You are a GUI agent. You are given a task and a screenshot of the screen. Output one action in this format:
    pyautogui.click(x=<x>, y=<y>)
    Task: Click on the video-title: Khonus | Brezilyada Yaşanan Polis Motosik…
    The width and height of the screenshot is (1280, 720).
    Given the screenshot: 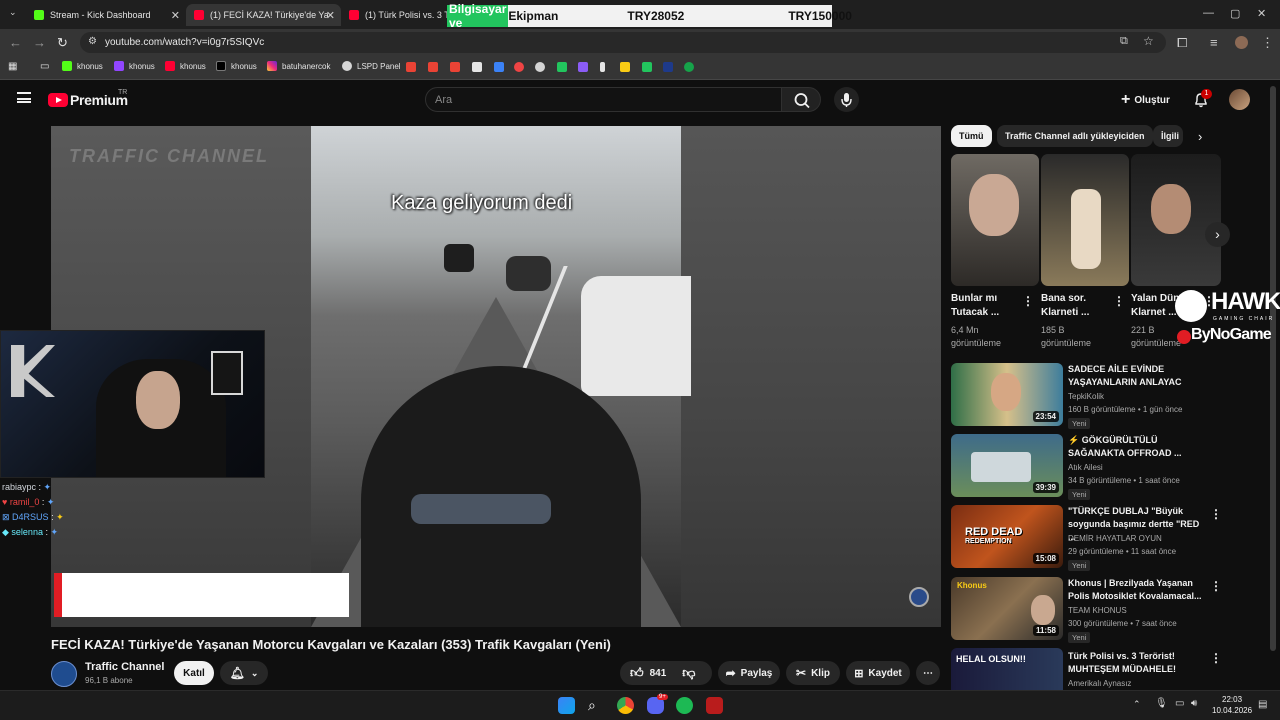 What is the action you would take?
    pyautogui.click(x=1138, y=590)
    